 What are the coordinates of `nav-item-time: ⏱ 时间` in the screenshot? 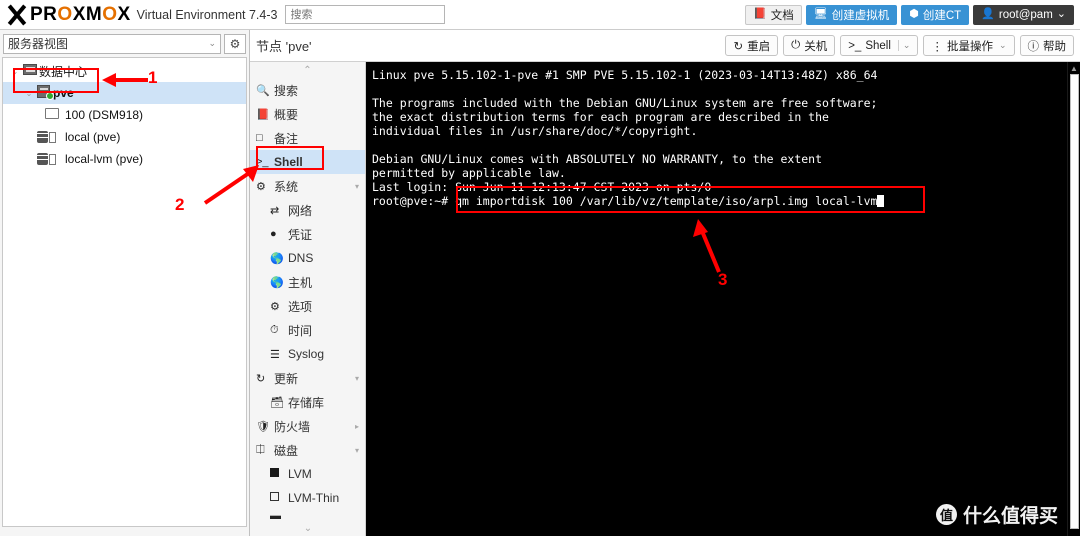 It's located at (307, 330).